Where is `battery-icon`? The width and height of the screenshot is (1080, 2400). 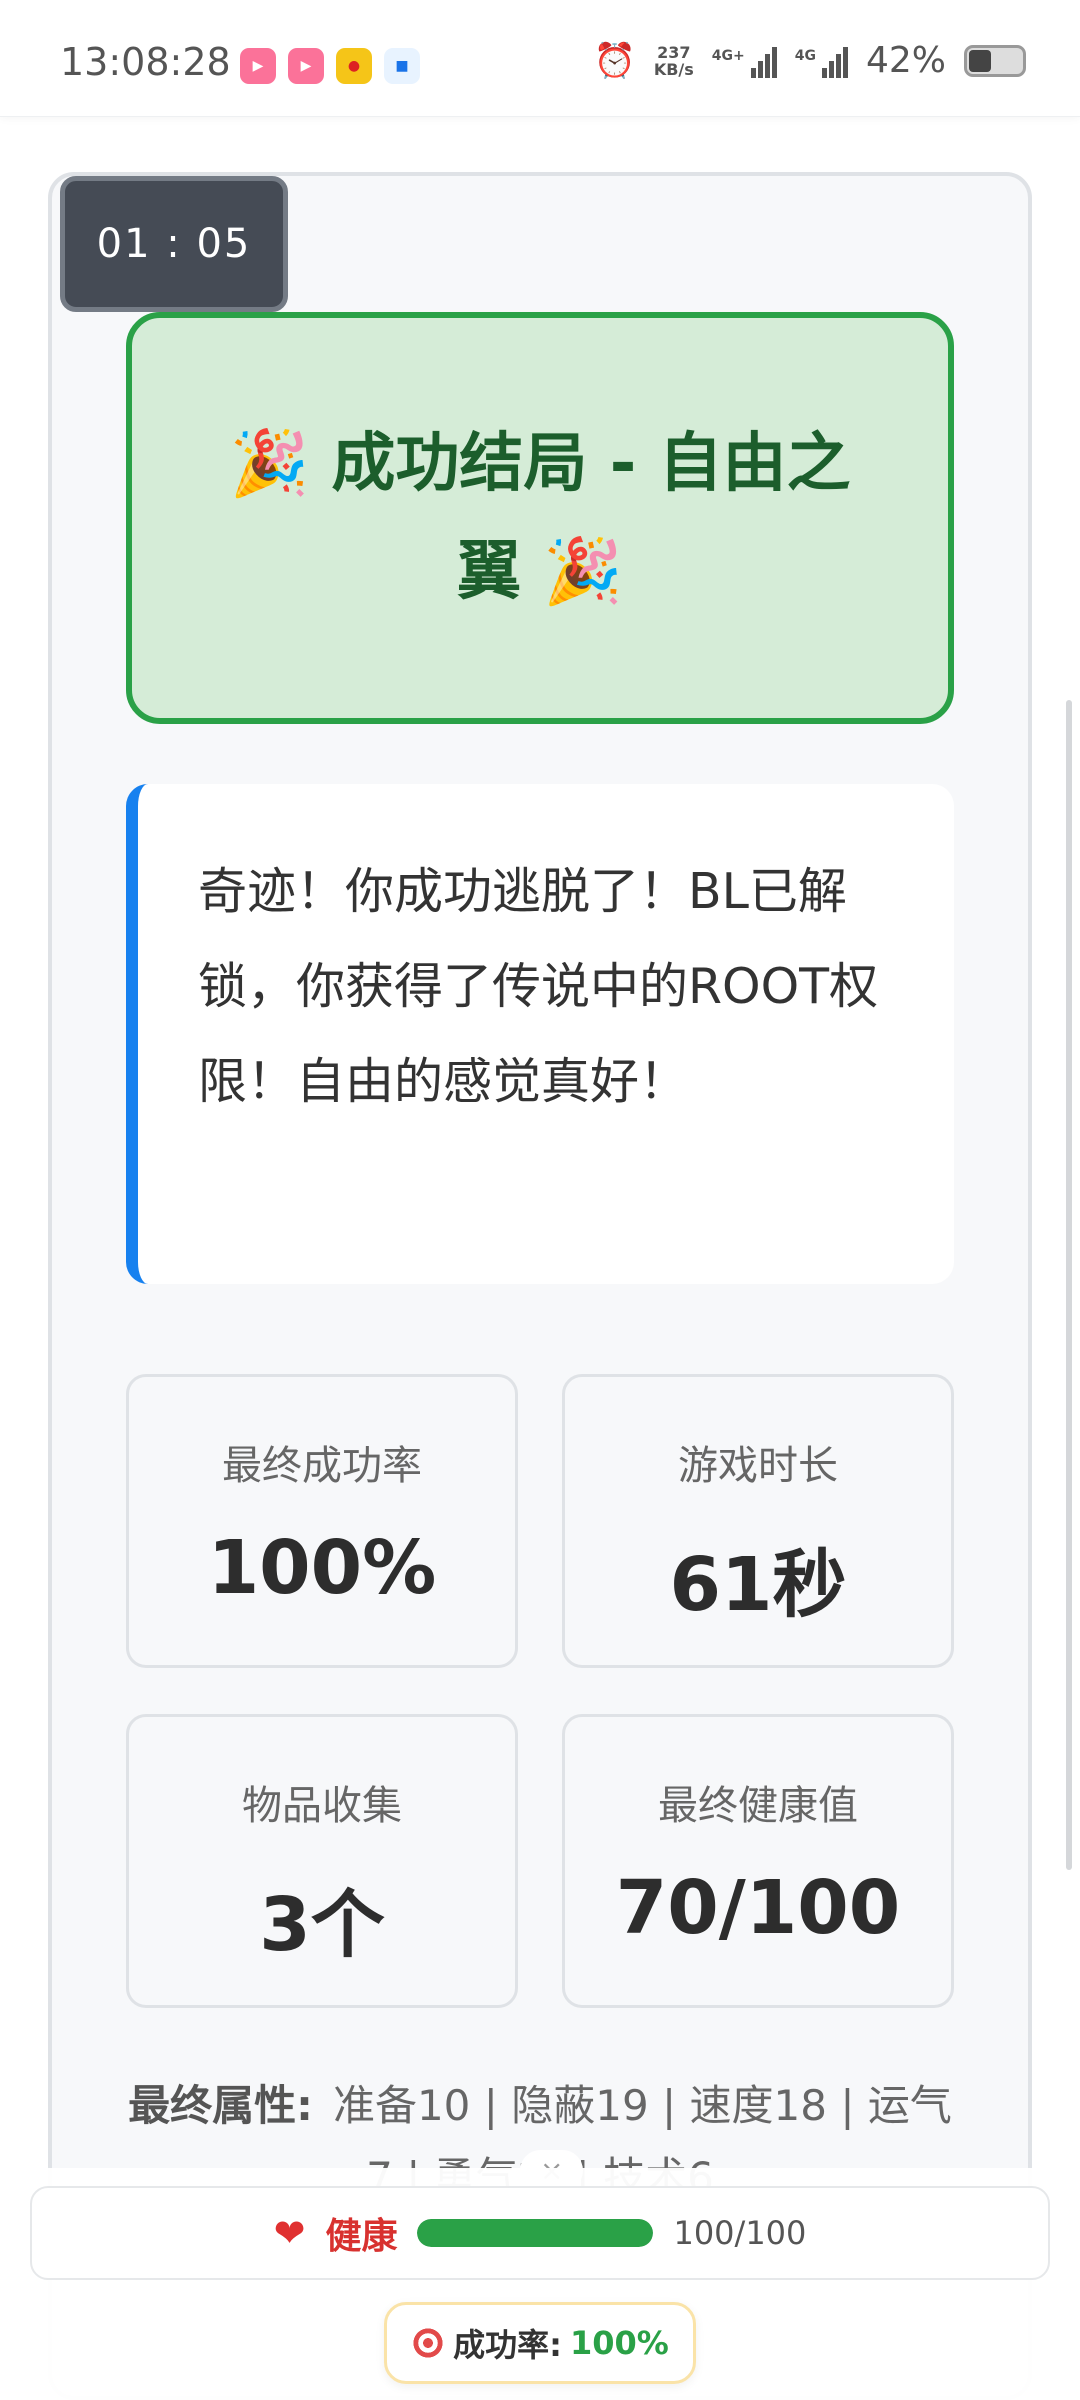
battery-icon is located at coordinates (995, 60).